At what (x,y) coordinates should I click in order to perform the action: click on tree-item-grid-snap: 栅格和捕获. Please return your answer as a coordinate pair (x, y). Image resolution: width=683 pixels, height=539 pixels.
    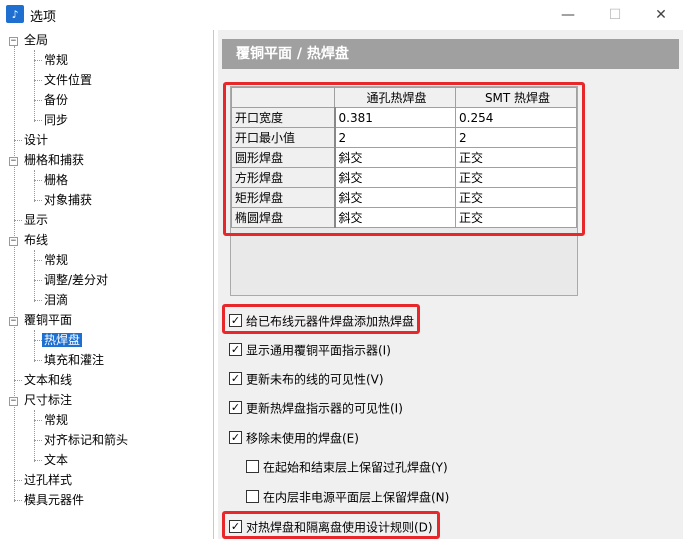
    Looking at the image, I should click on (54, 160).